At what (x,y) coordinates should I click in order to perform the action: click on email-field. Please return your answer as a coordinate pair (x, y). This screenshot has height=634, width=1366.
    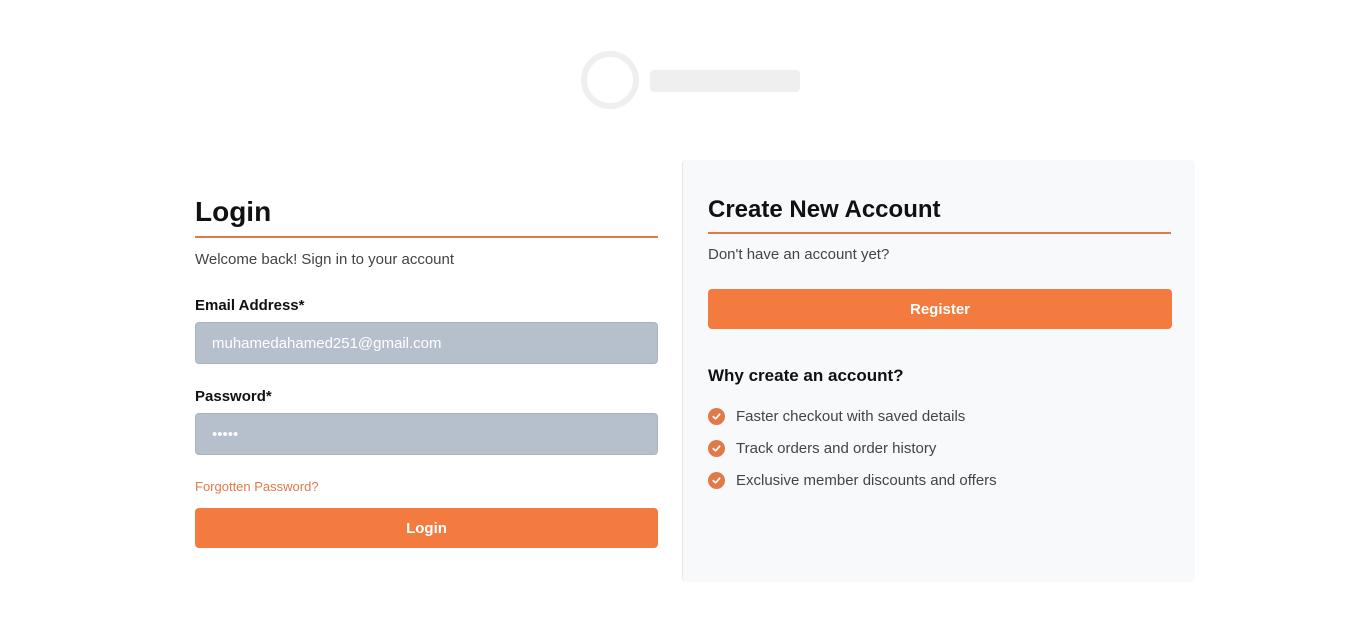
    Looking at the image, I should click on (426, 343).